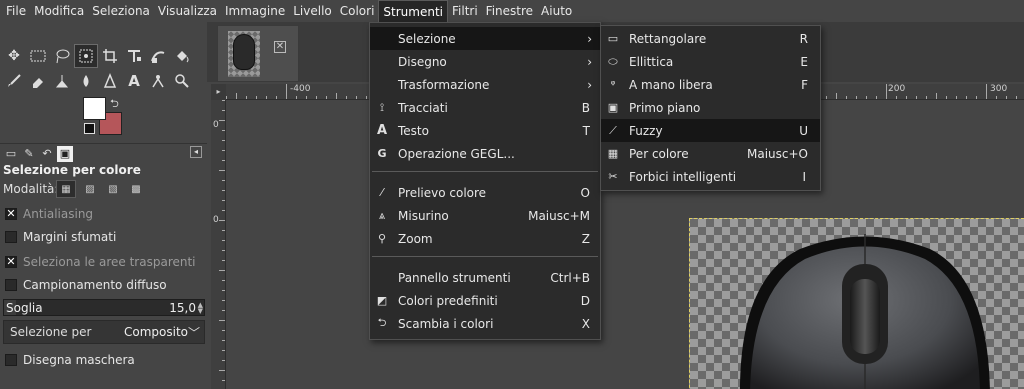  Describe the element at coordinates (196, 152) in the screenshot. I see `panel-menu-icon: ◂` at that location.